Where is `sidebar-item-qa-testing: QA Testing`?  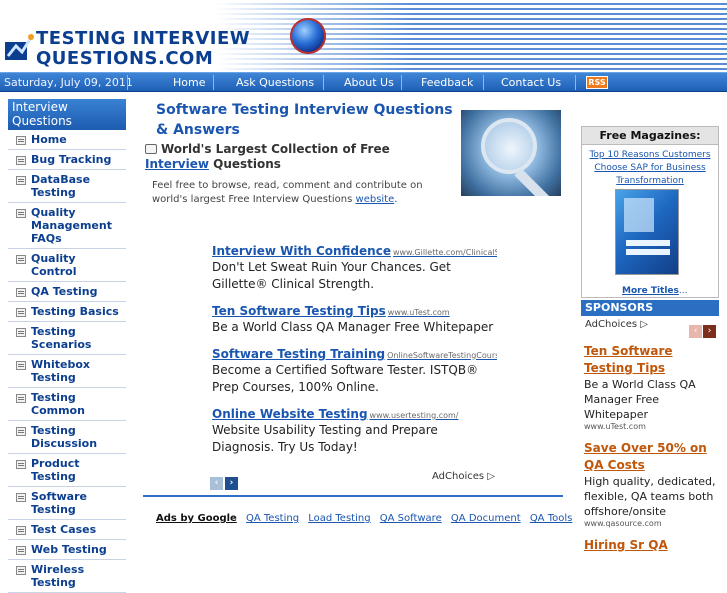 sidebar-item-qa-testing: QA Testing is located at coordinates (67, 292).